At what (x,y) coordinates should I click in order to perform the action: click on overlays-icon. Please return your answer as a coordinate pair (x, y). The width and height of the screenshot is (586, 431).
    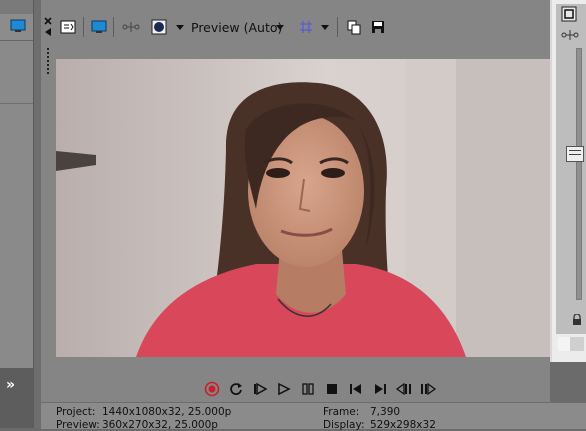
    Looking at the image, I should click on (159, 27).